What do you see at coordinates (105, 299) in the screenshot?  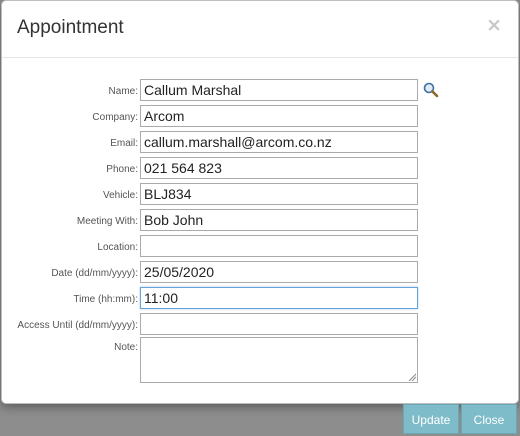 I see `time-label: Time (hh:mm):` at bounding box center [105, 299].